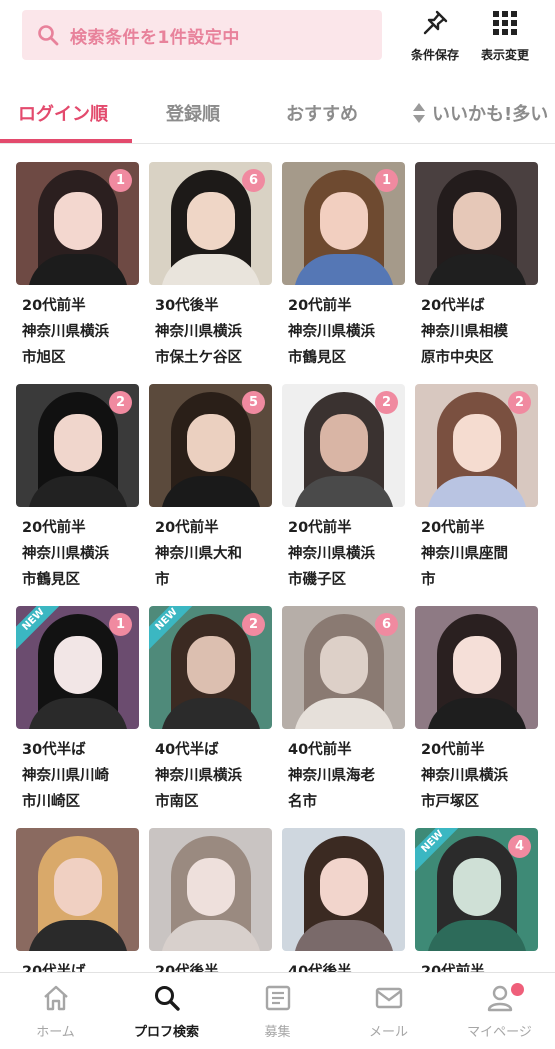 The image size is (555, 1049). Describe the element at coordinates (419, 113) in the screenshot. I see `sort-arrows-icon` at that location.